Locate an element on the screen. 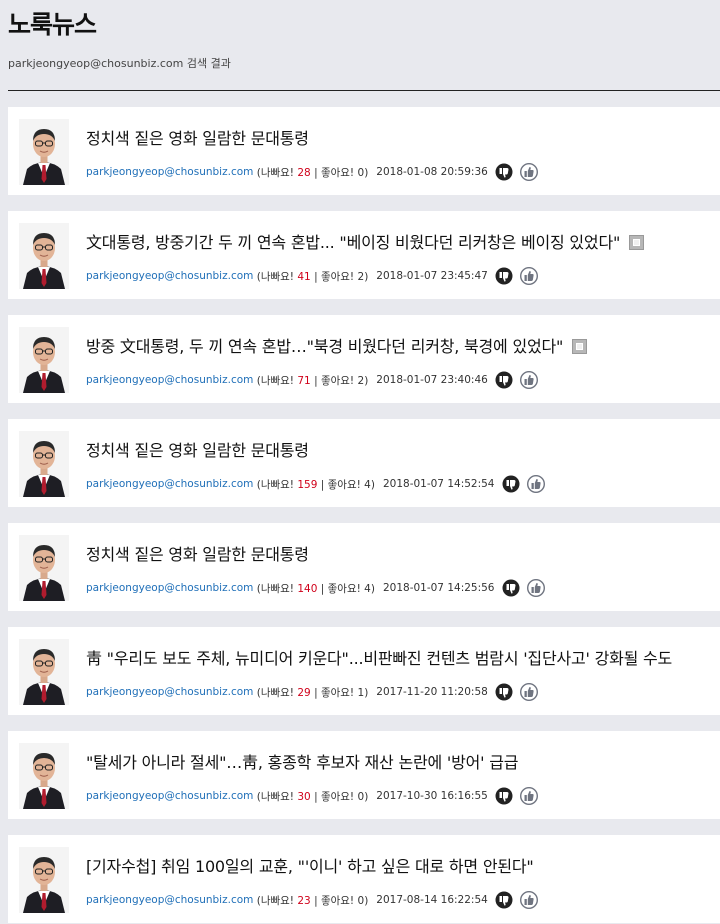 Image resolution: width=720 pixels, height=924 pixels. reaction-counts: (나빠요! 140 | 좋아요! 4) is located at coordinates (314, 588).